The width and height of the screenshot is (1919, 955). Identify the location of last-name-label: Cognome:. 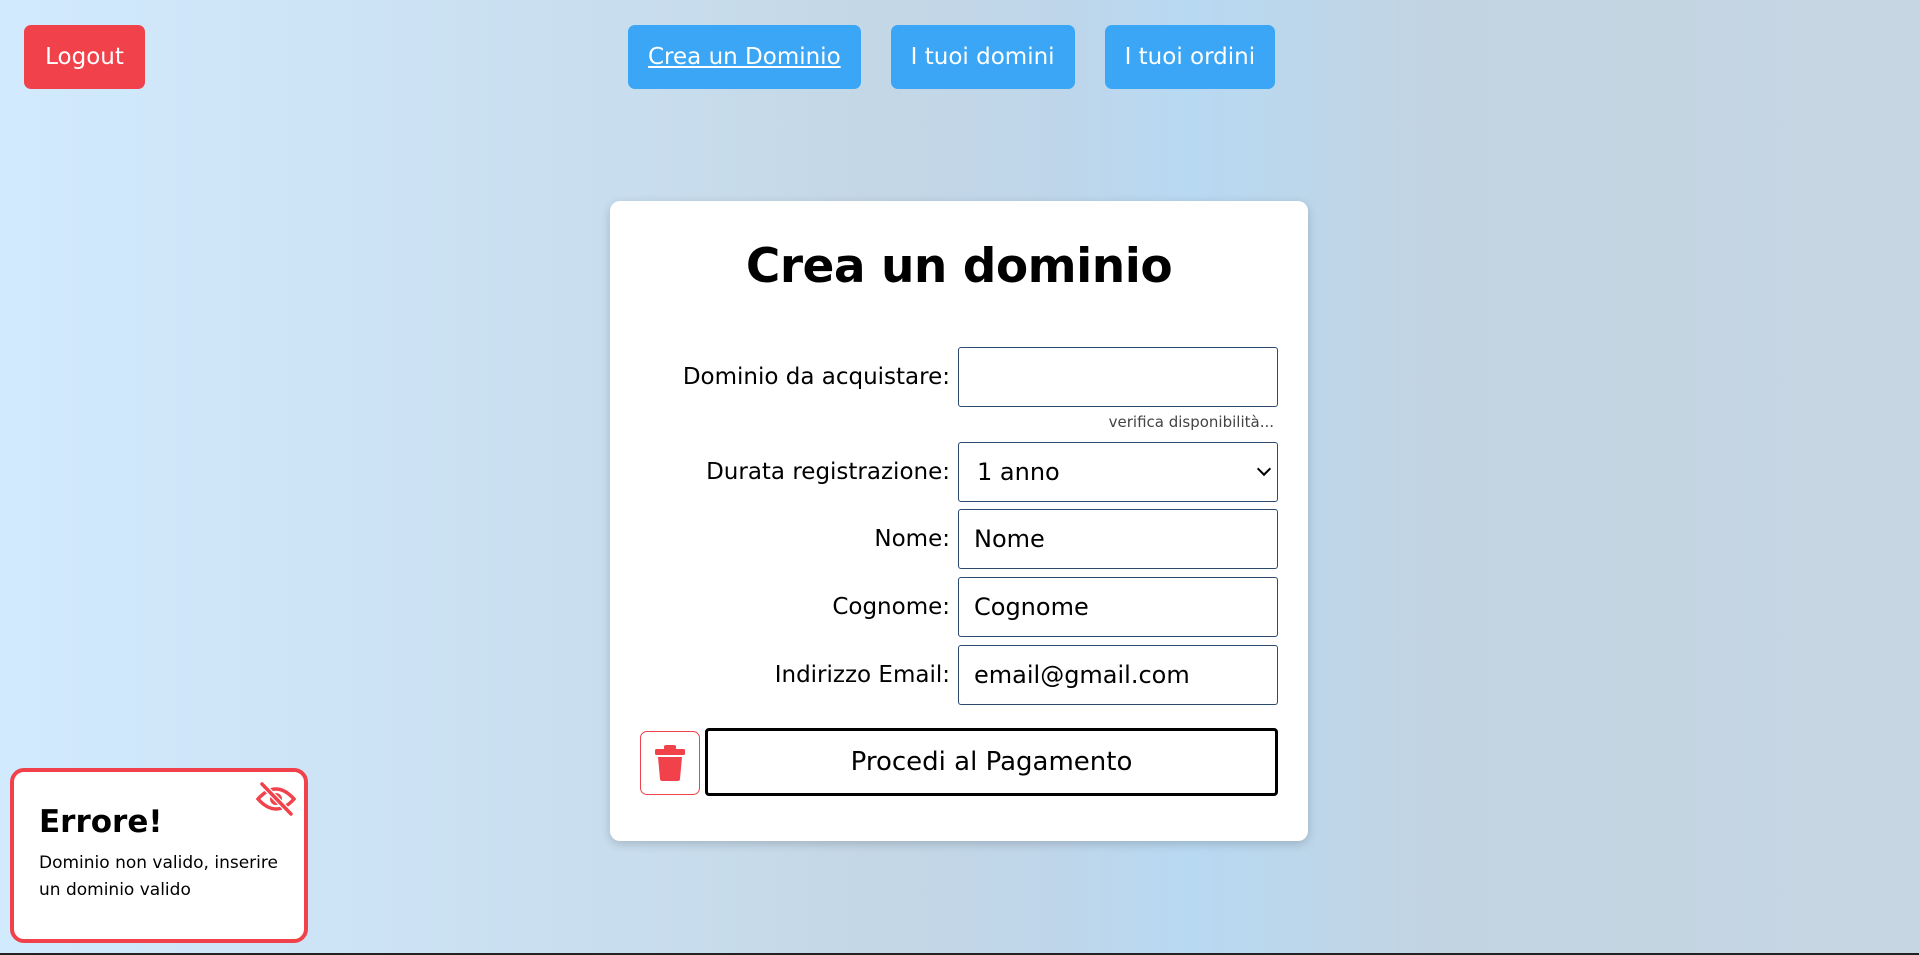
(891, 607).